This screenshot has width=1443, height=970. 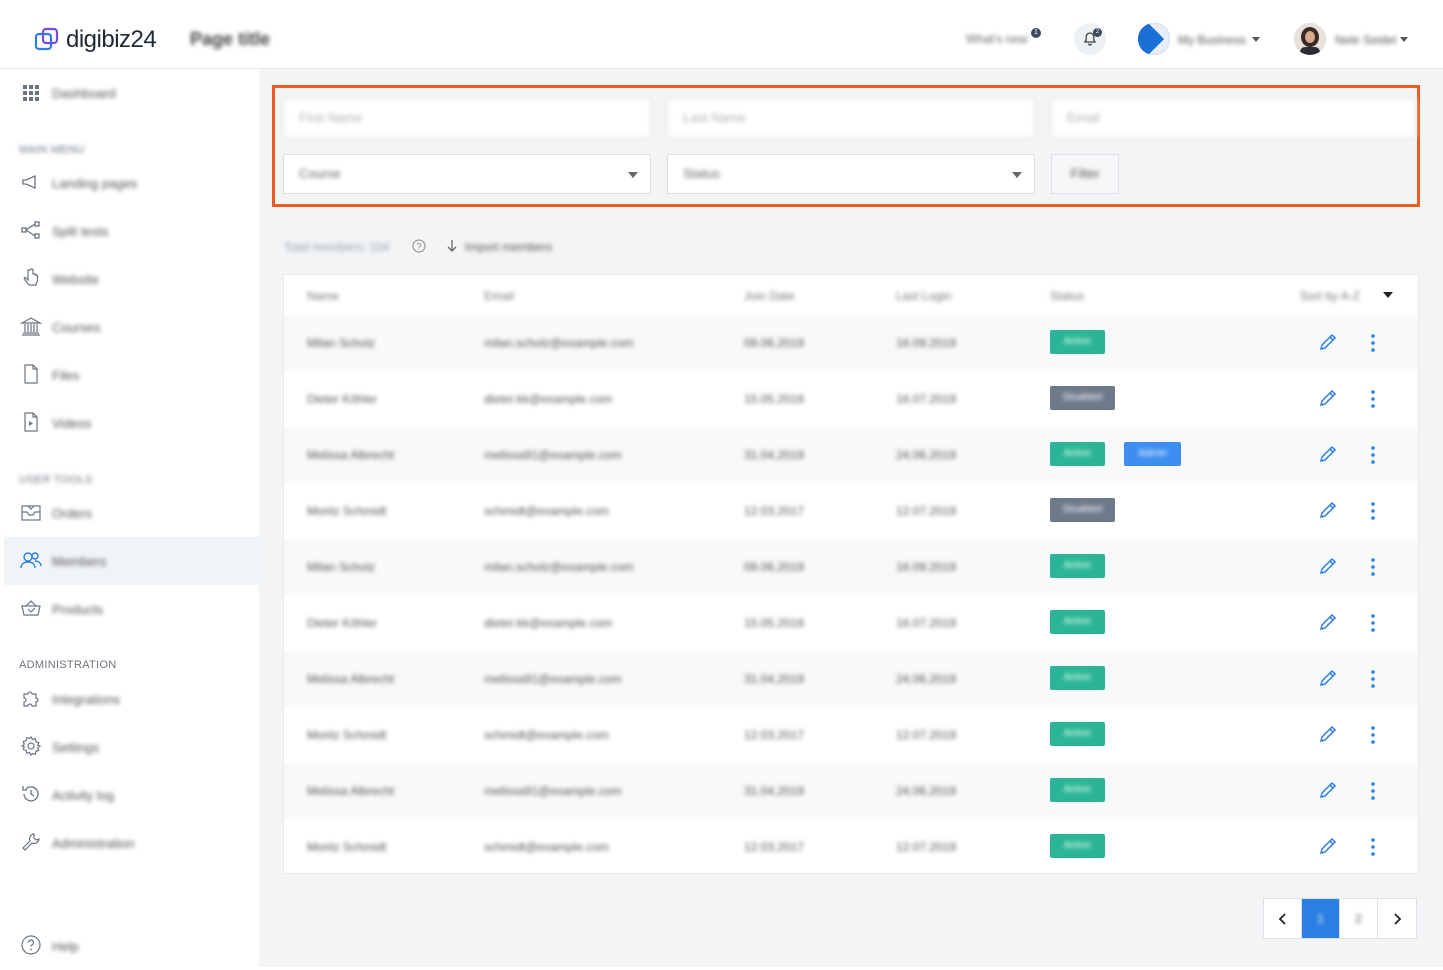 What do you see at coordinates (131, 561) in the screenshot?
I see `sidebar-item-members: Members` at bounding box center [131, 561].